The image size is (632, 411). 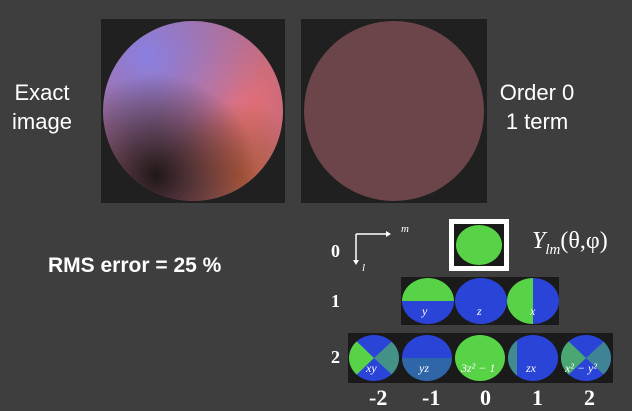 I want to click on m-value-neg2: -2, so click(x=378, y=397).